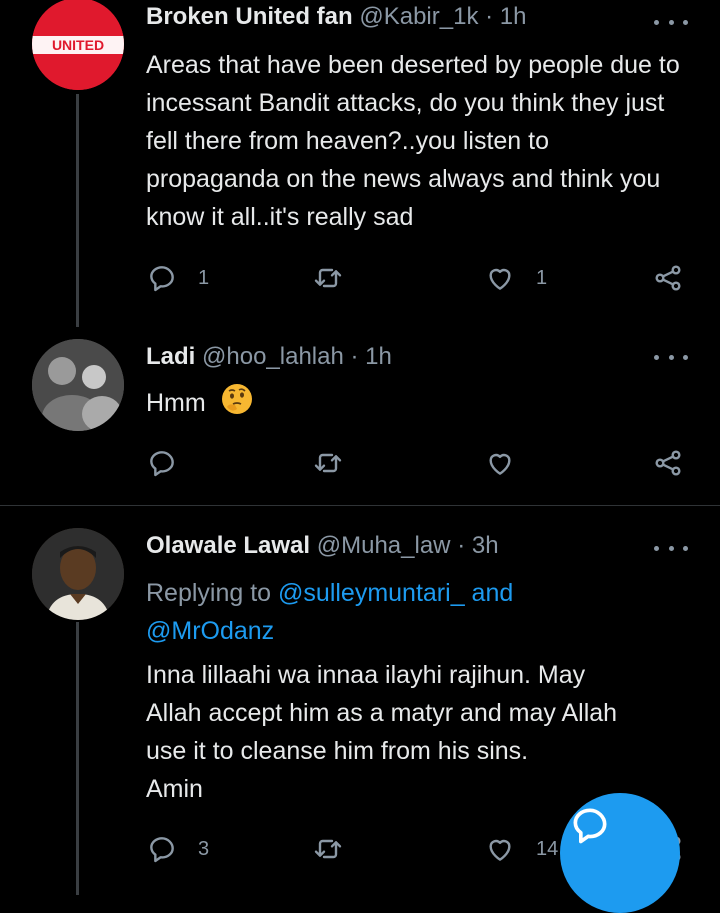 Image resolution: width=720 pixels, height=913 pixels. I want to click on tweet-actions, so click(421, 463).